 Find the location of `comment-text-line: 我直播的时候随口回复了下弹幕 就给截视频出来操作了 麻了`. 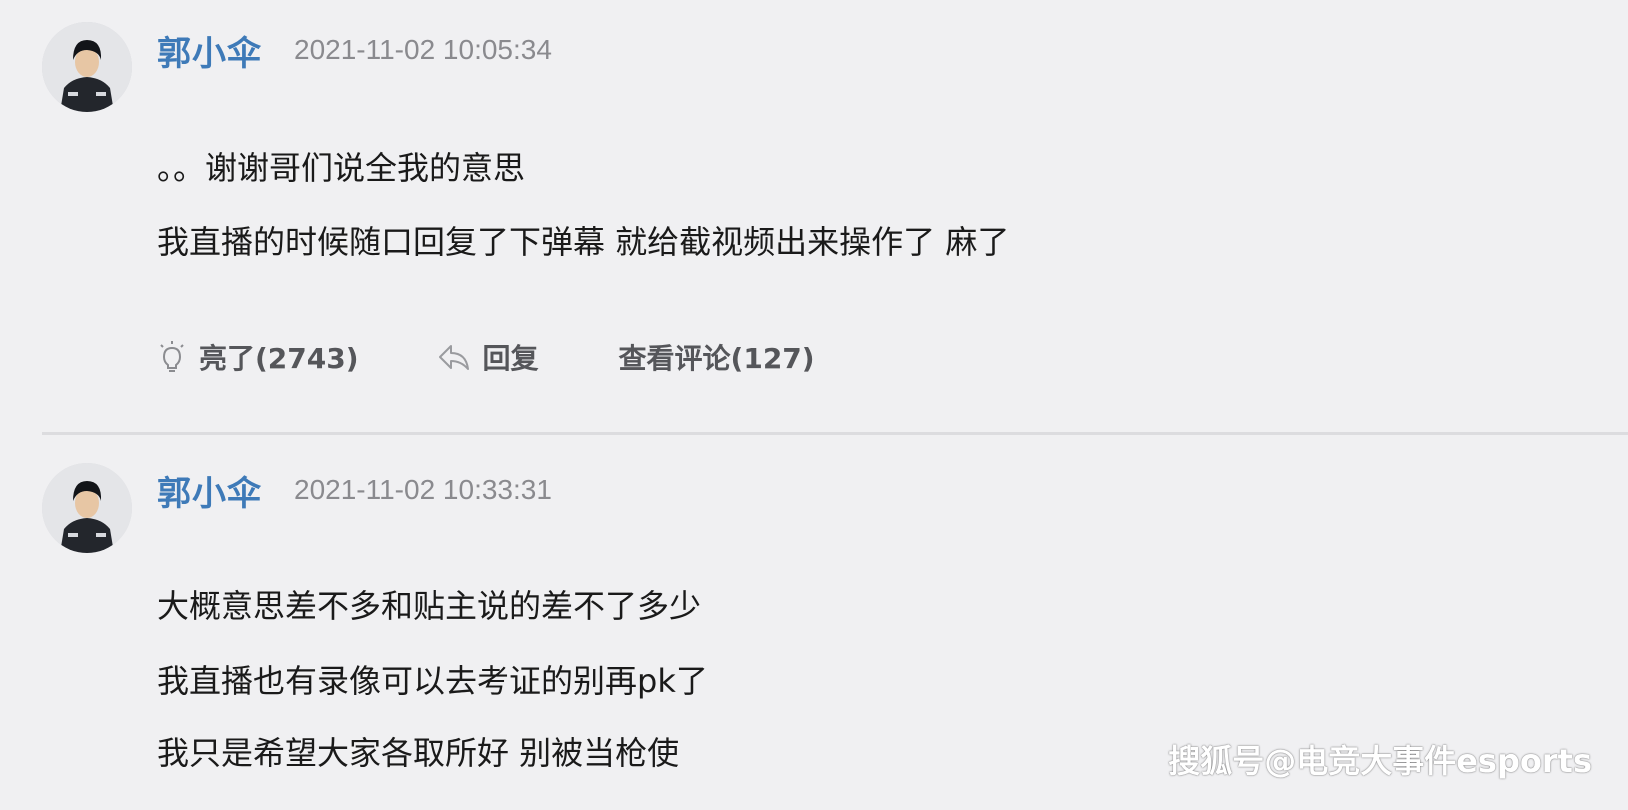

comment-text-line: 我直播的时候随口回复了下弹幕 就给截视频出来操作了 麻了 is located at coordinates (583, 242).